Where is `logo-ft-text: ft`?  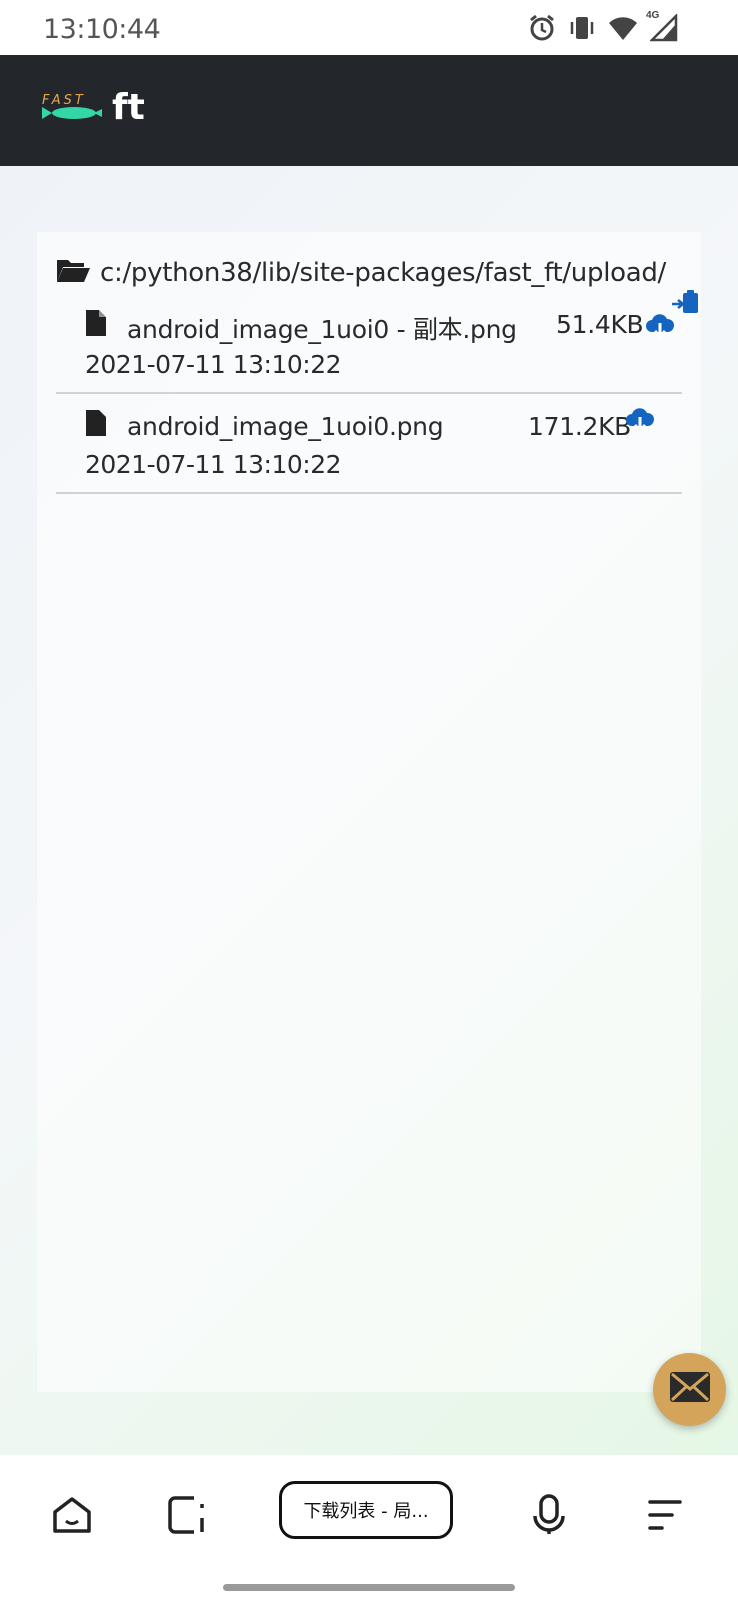 logo-ft-text: ft is located at coordinates (128, 107).